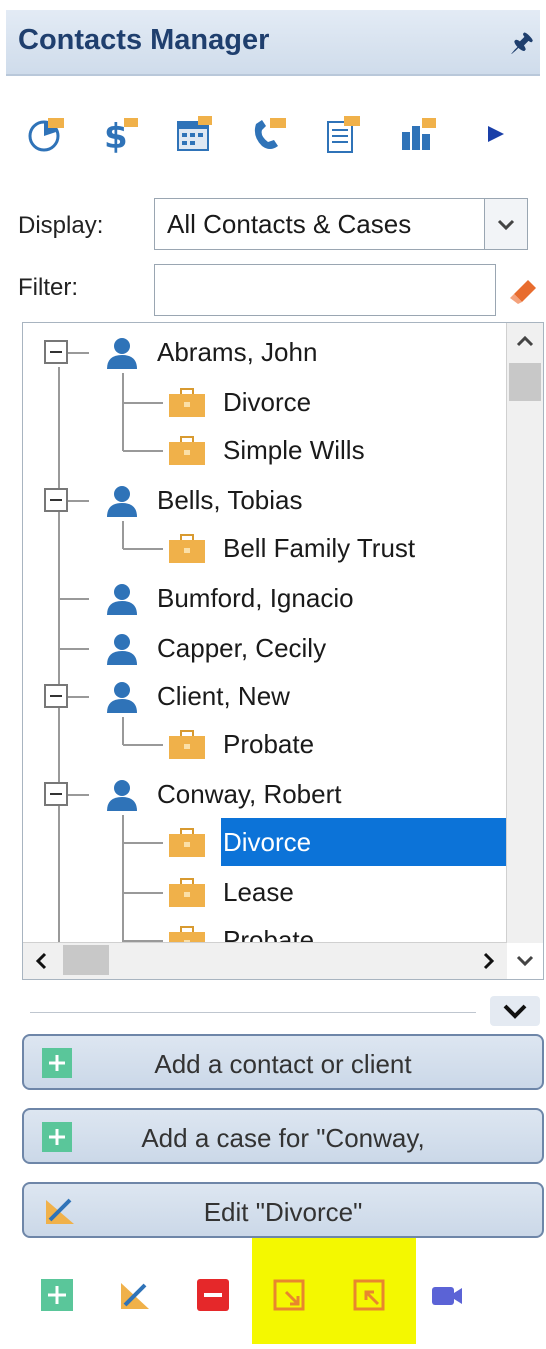  What do you see at coordinates (525, 341) in the screenshot?
I see `scroll-up-icon` at bounding box center [525, 341].